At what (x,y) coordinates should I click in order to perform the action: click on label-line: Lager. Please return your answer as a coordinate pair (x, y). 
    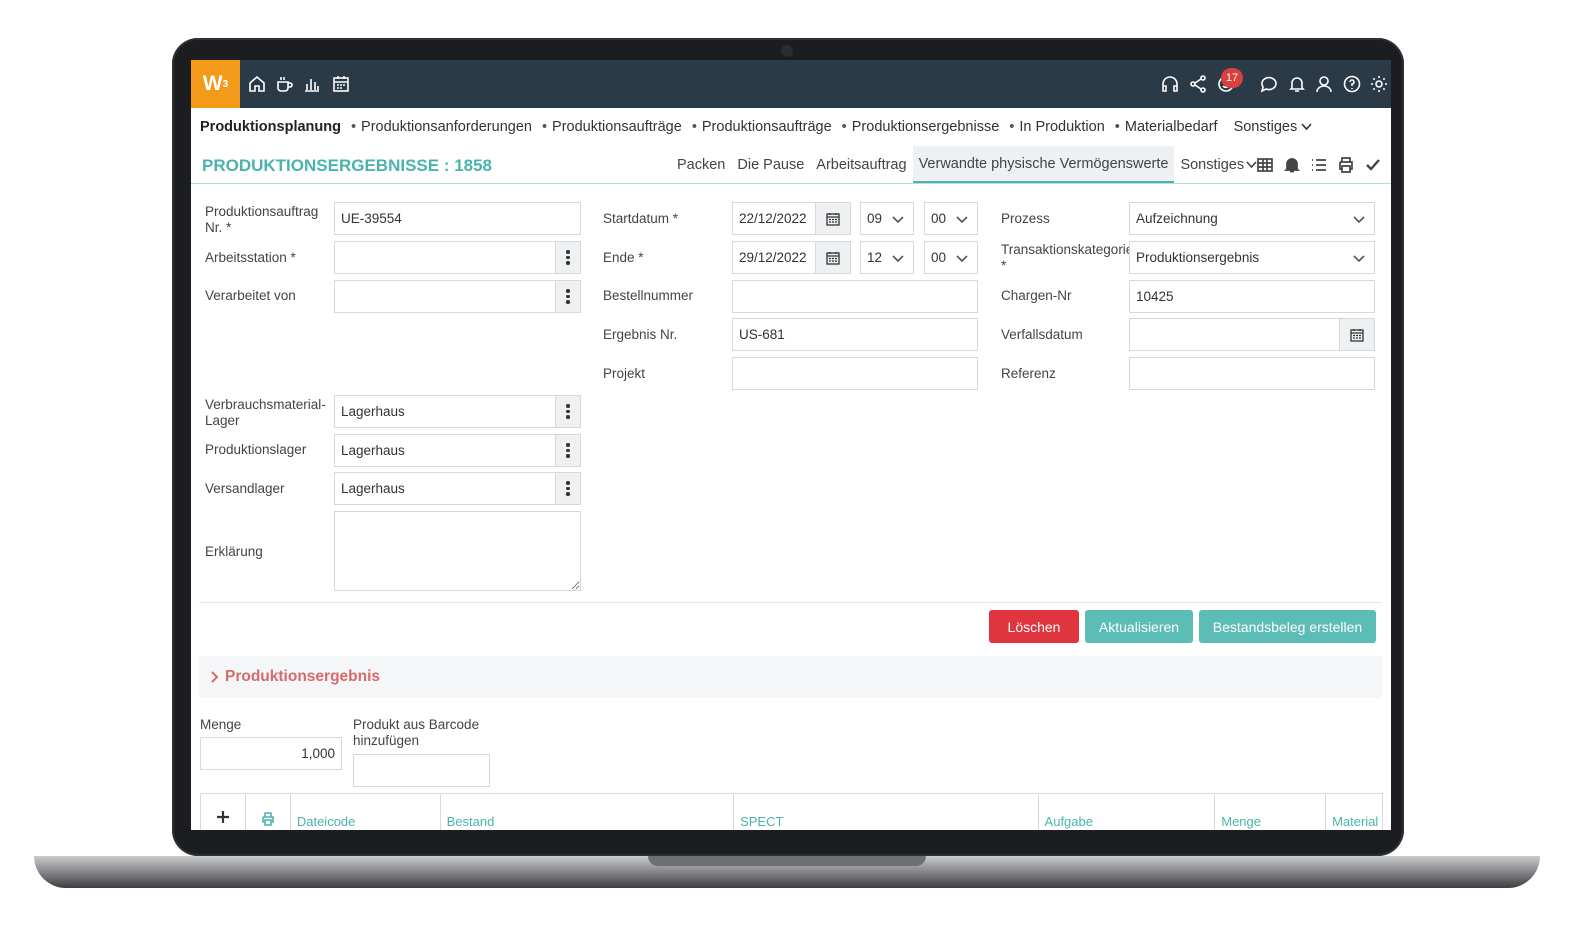
    Looking at the image, I should click on (222, 420).